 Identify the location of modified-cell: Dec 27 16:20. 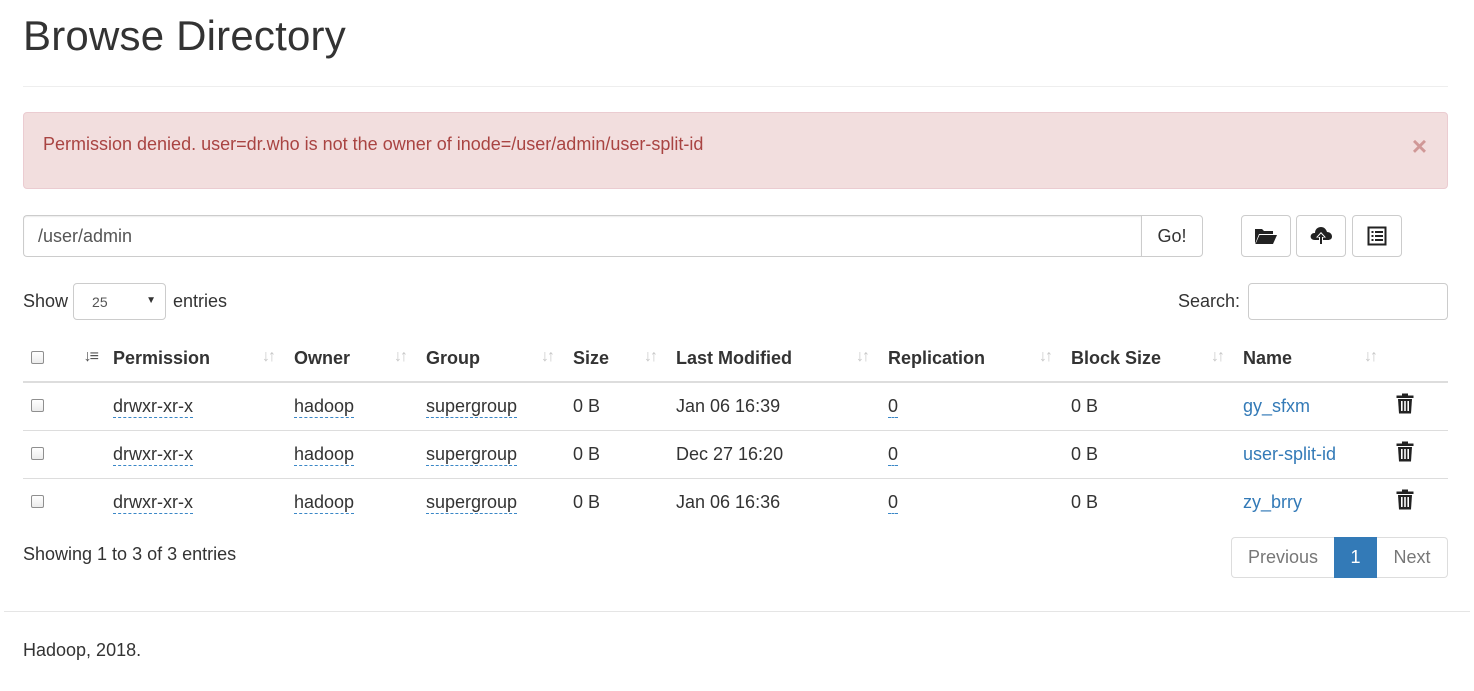
(774, 453).